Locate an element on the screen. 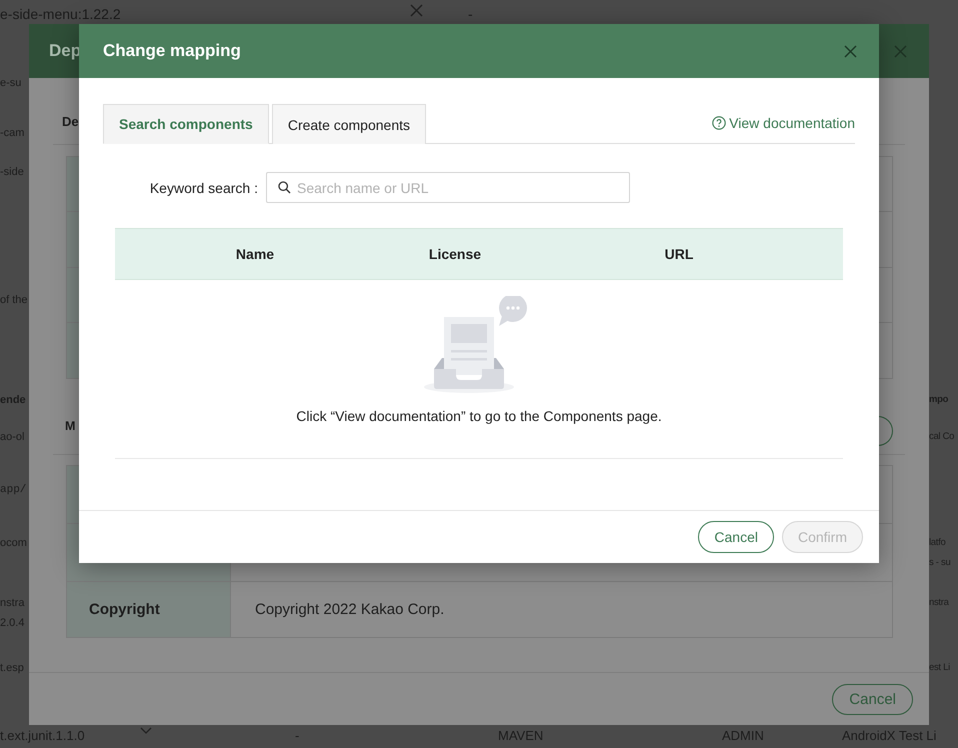  help-icon is located at coordinates (719, 123).